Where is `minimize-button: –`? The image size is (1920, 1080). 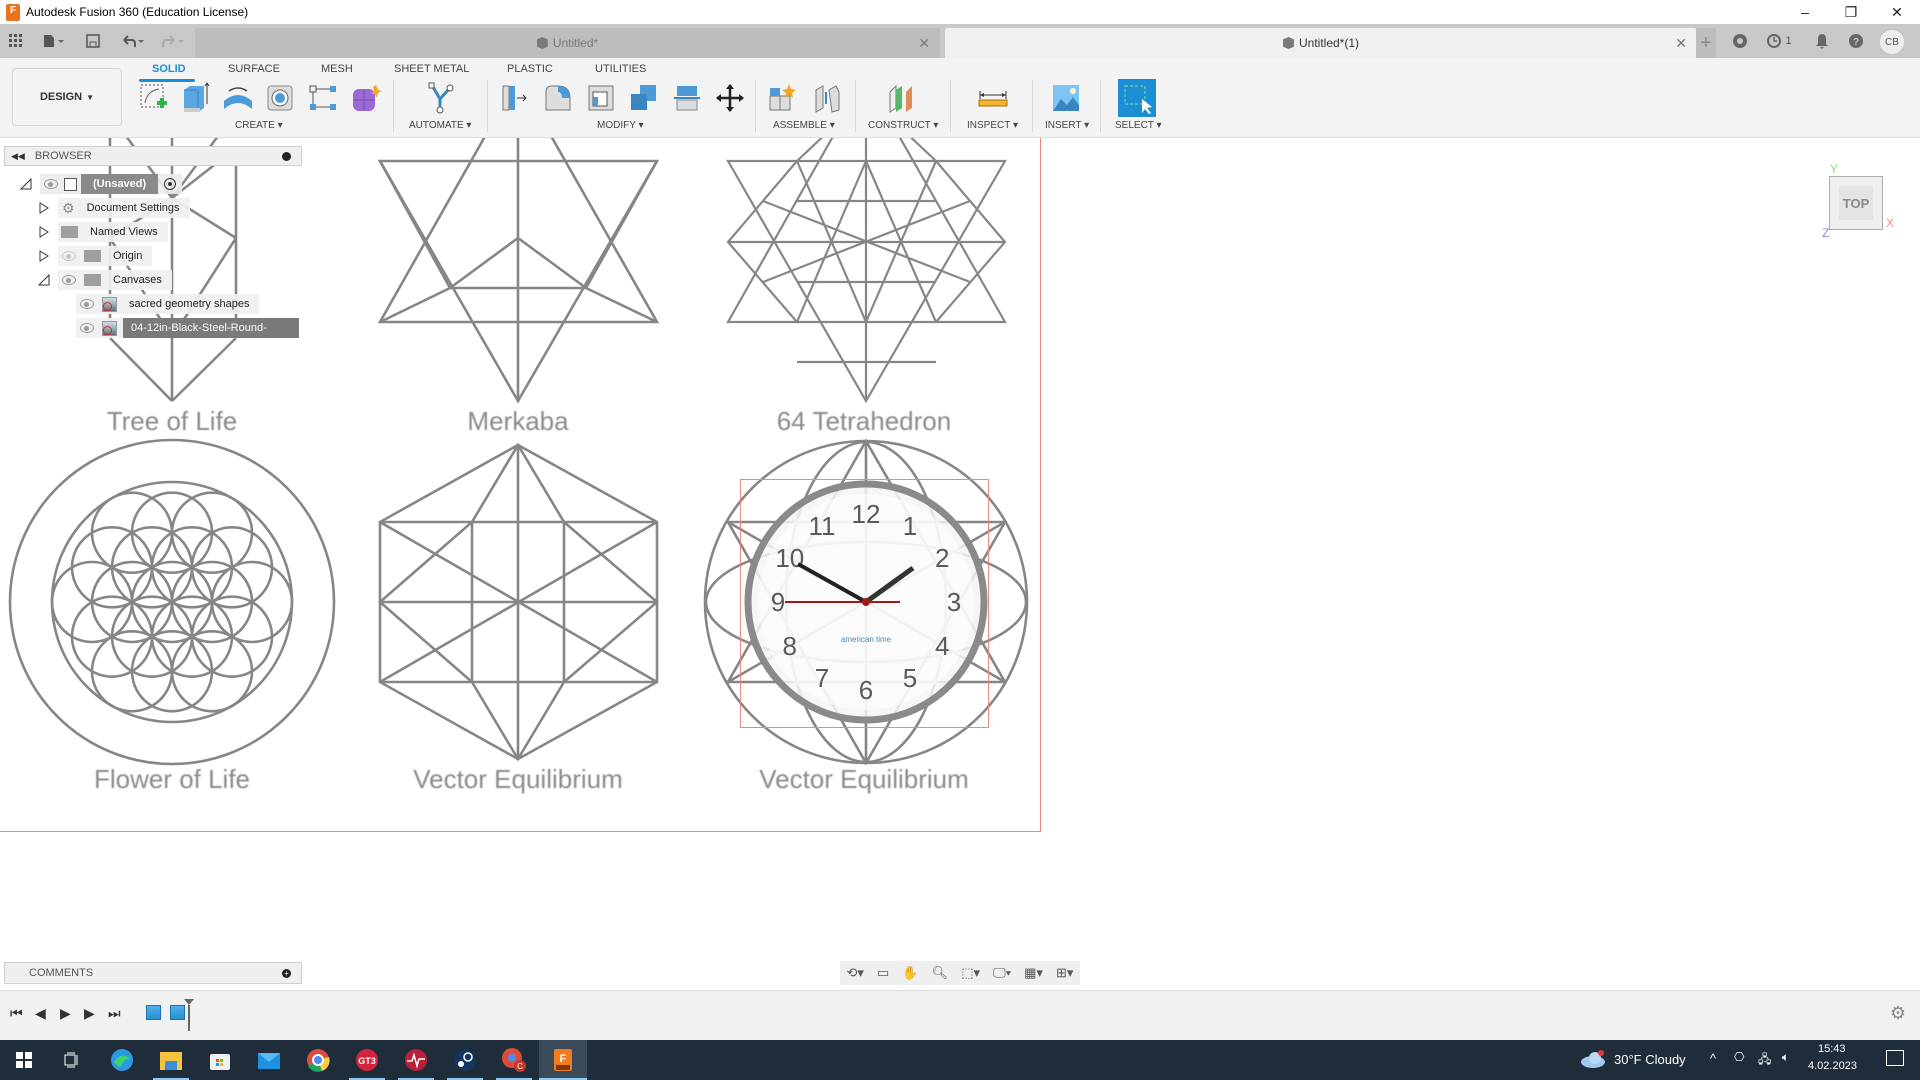
minimize-button: – is located at coordinates (1805, 12).